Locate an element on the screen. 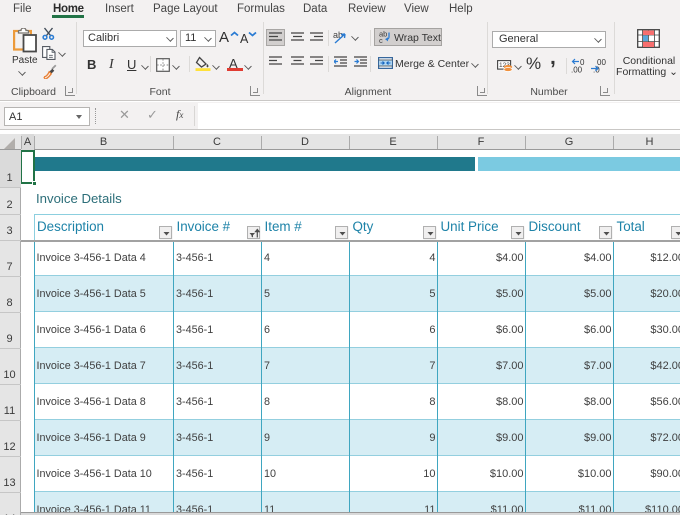 The height and width of the screenshot is (515, 680). svg-text: c is located at coordinates (381, 39).